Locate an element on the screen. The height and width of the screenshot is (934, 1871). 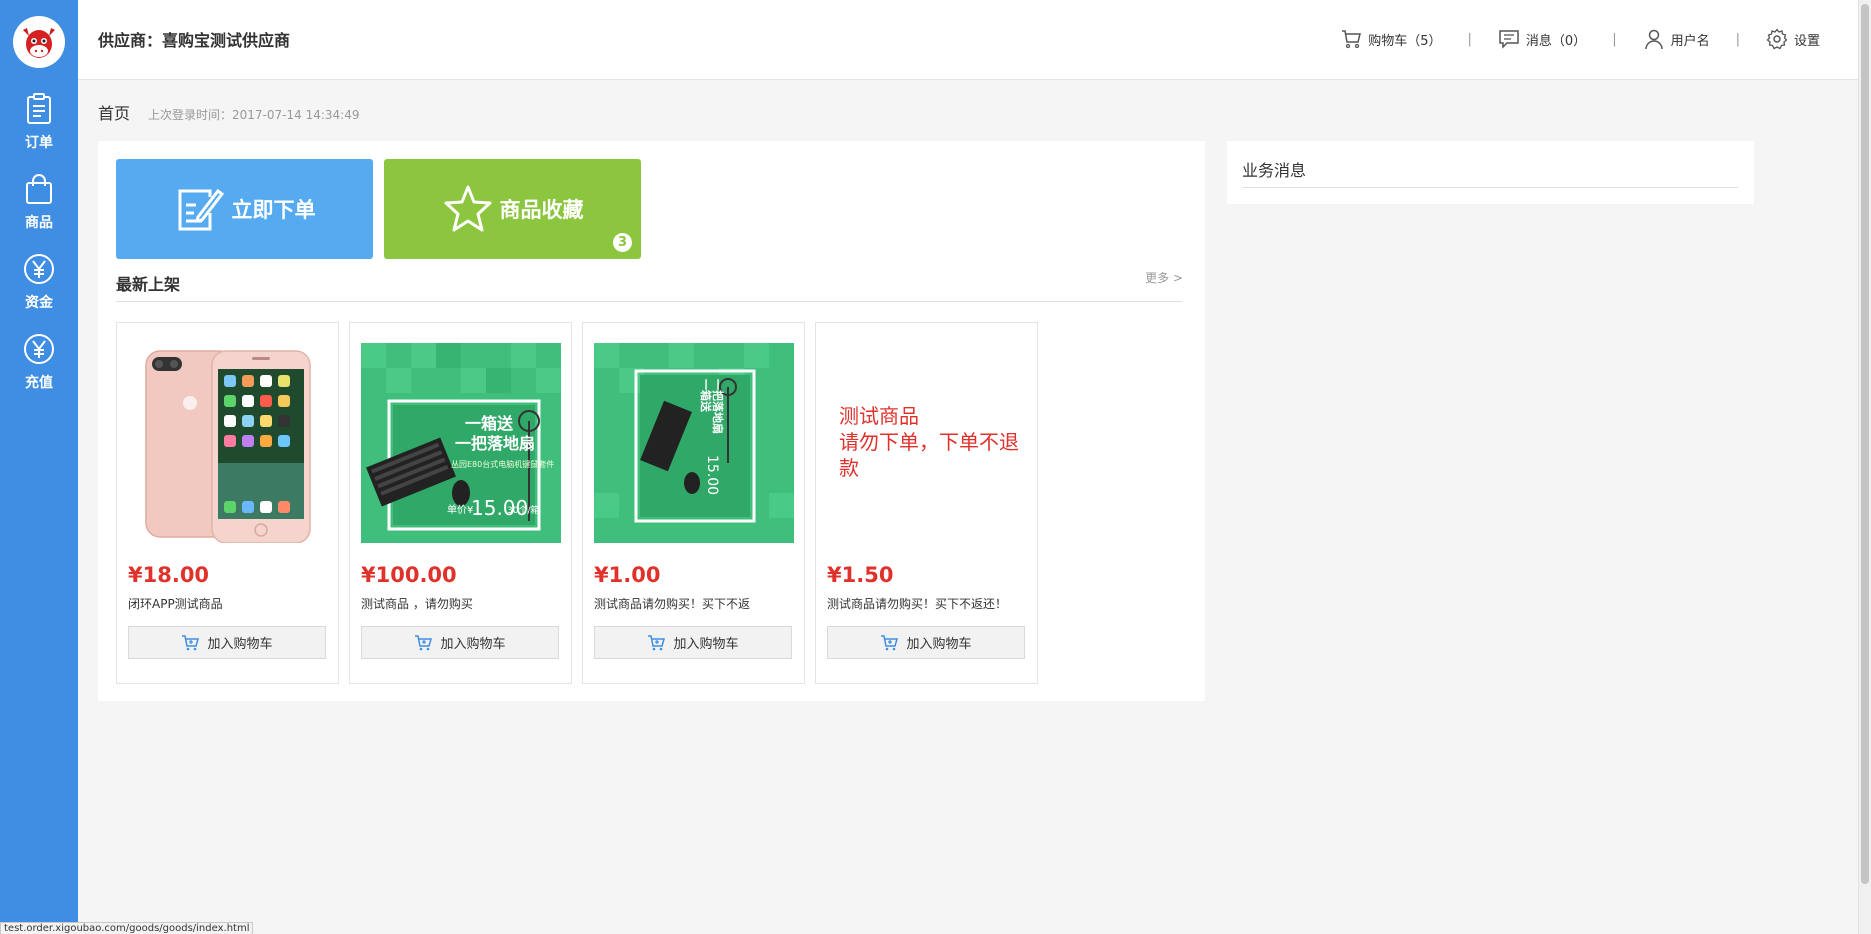
product-price: ¥18.00 is located at coordinates (169, 575).